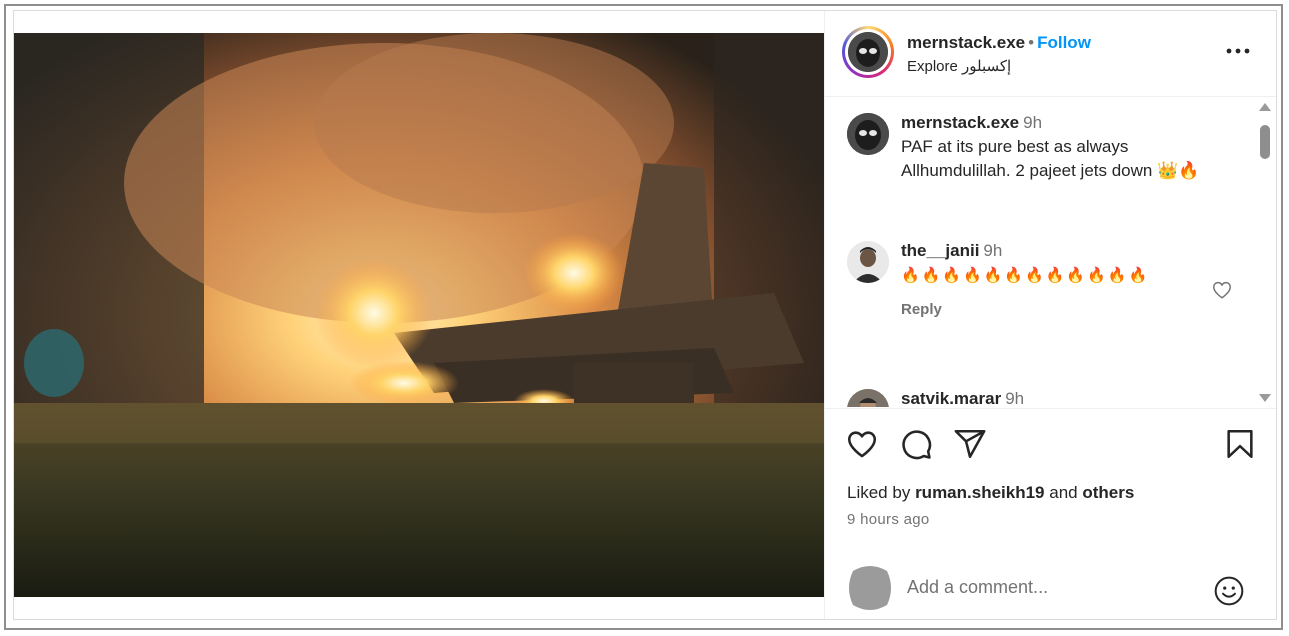 The width and height of the screenshot is (1289, 636). Describe the element at coordinates (966, 42) in the screenshot. I see `author-username: mernstack.exe` at that location.